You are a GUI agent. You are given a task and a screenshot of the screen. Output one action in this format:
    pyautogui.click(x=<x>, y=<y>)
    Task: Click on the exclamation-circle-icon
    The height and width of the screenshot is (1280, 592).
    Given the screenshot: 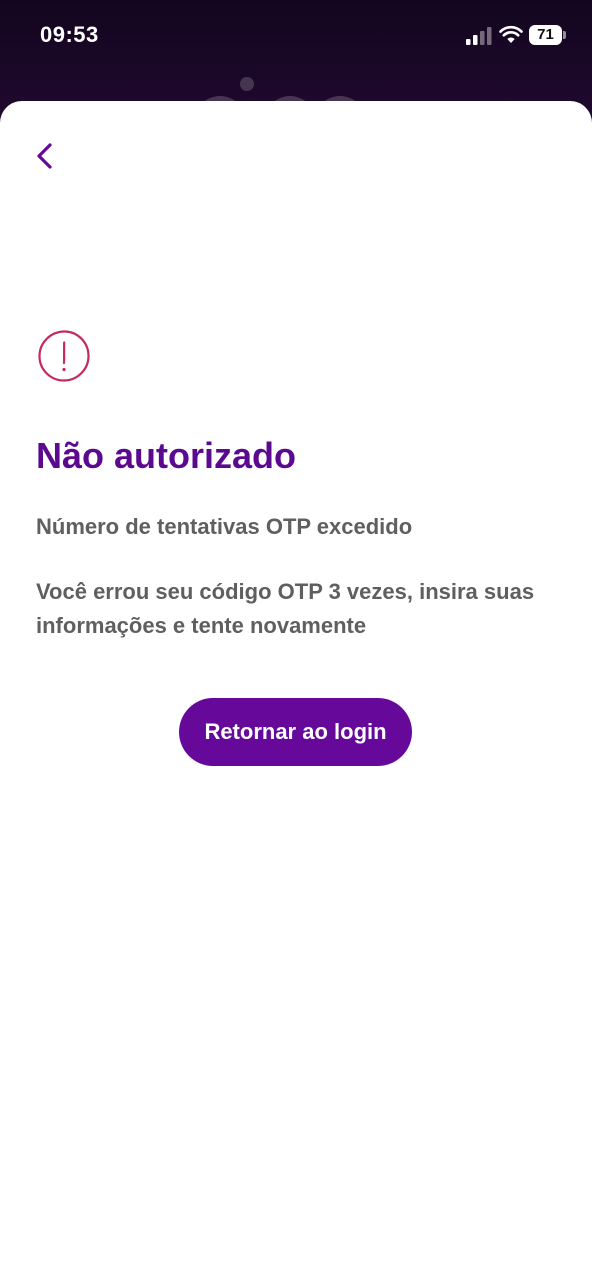 What is the action you would take?
    pyautogui.click(x=64, y=356)
    